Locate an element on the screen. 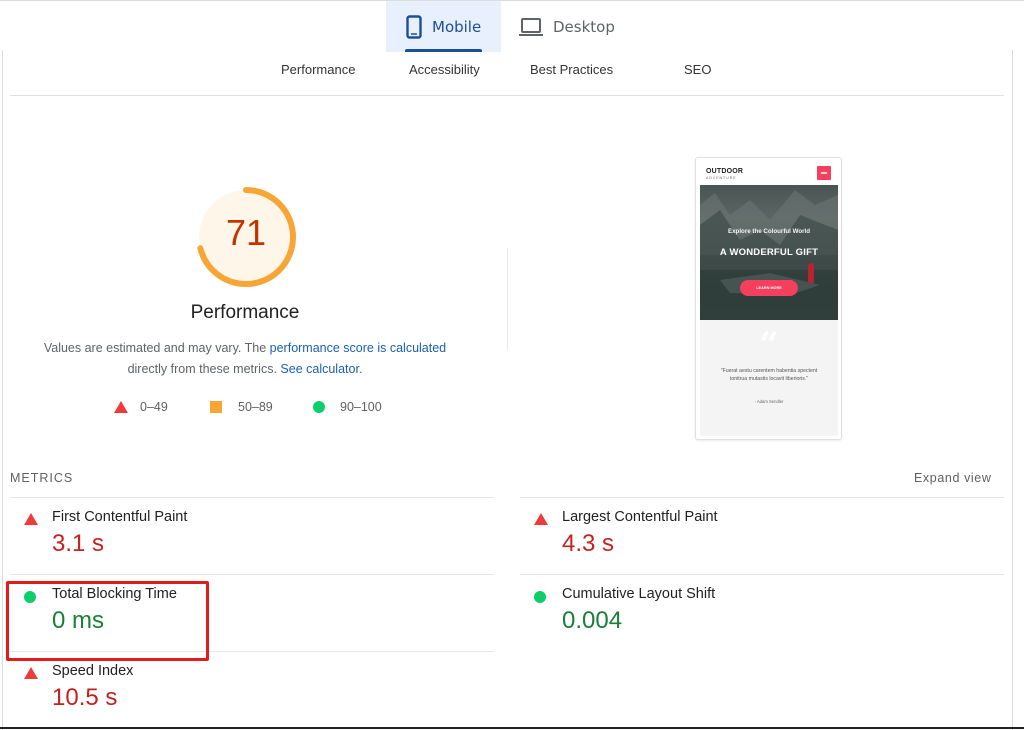 The width and height of the screenshot is (1024, 730). highlight-box is located at coordinates (107, 621).